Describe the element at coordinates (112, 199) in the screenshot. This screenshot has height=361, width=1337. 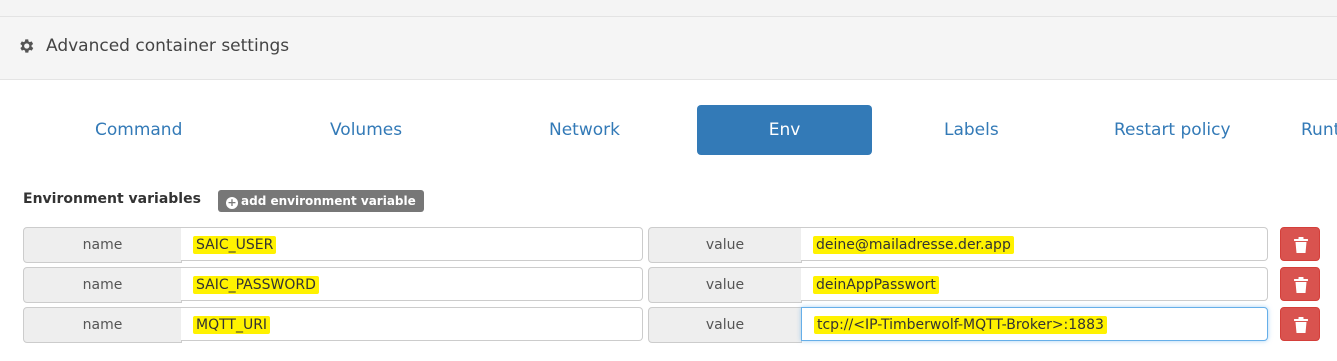
I see `section-label: Environment variables` at that location.